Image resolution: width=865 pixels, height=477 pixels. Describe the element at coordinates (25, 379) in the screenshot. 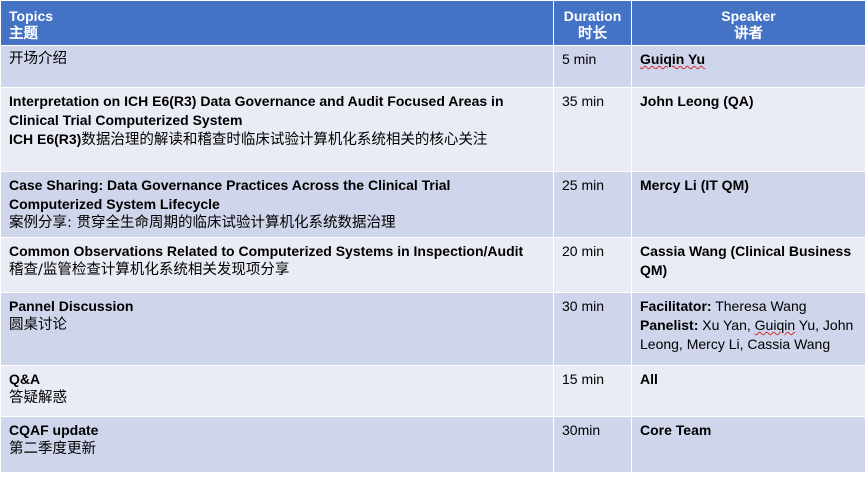

I see `topic-en: Q&A` at that location.